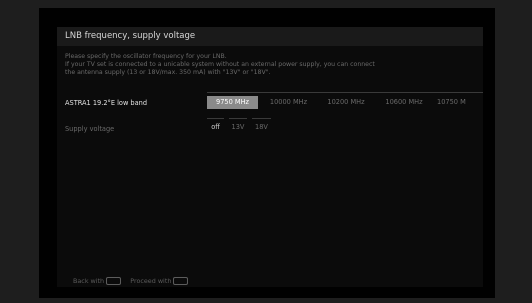 Image resolution: width=532 pixels, height=303 pixels. What do you see at coordinates (346, 102) in the screenshot?
I see `lnb-option-10200: 10200 MHz` at bounding box center [346, 102].